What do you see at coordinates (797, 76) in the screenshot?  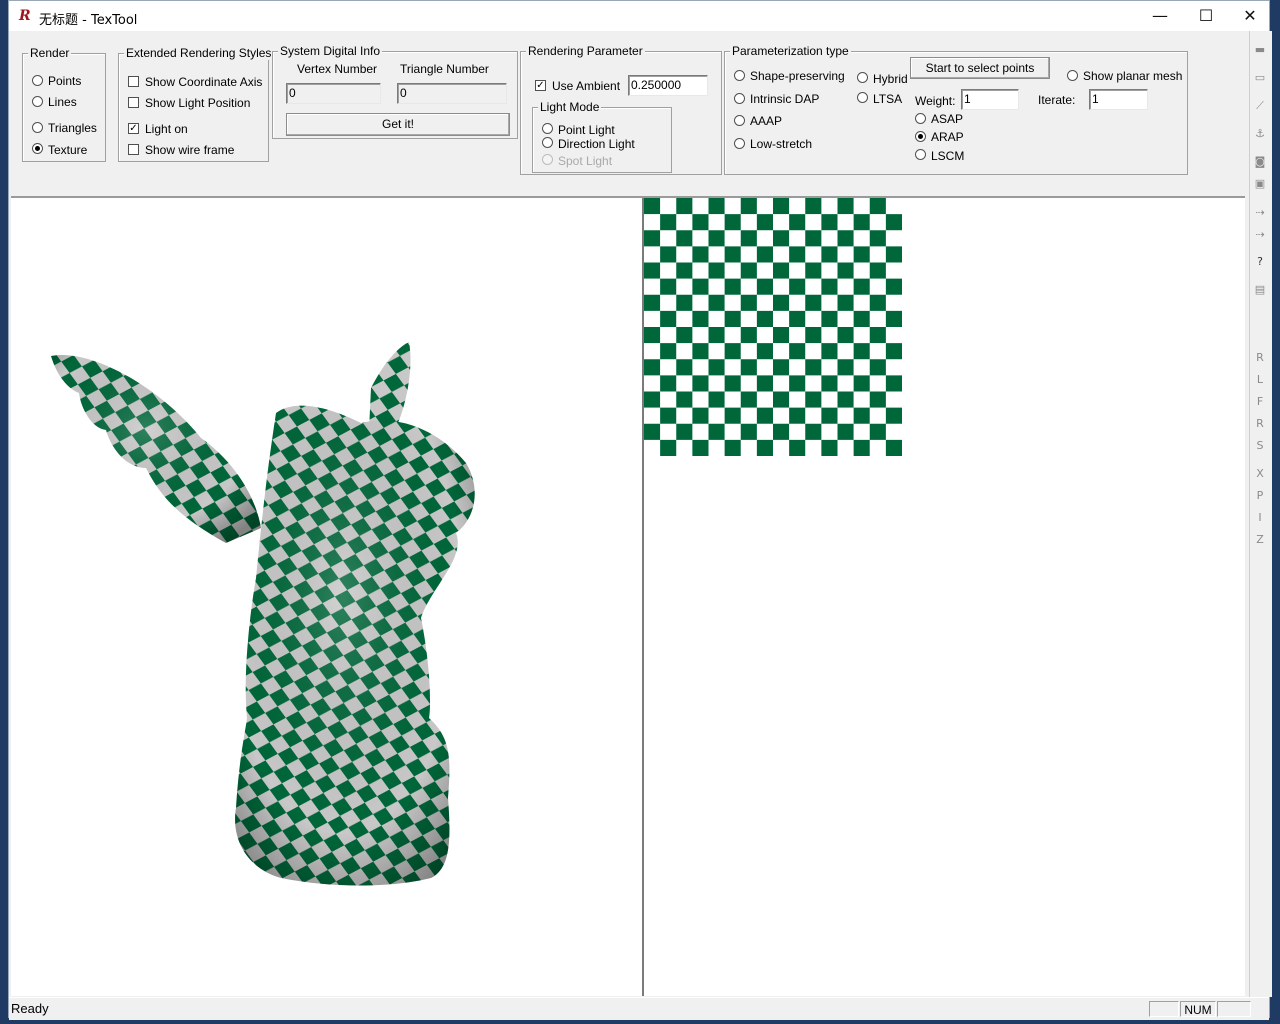 I see `shape-preserving-label: Shape-preserving` at bounding box center [797, 76].